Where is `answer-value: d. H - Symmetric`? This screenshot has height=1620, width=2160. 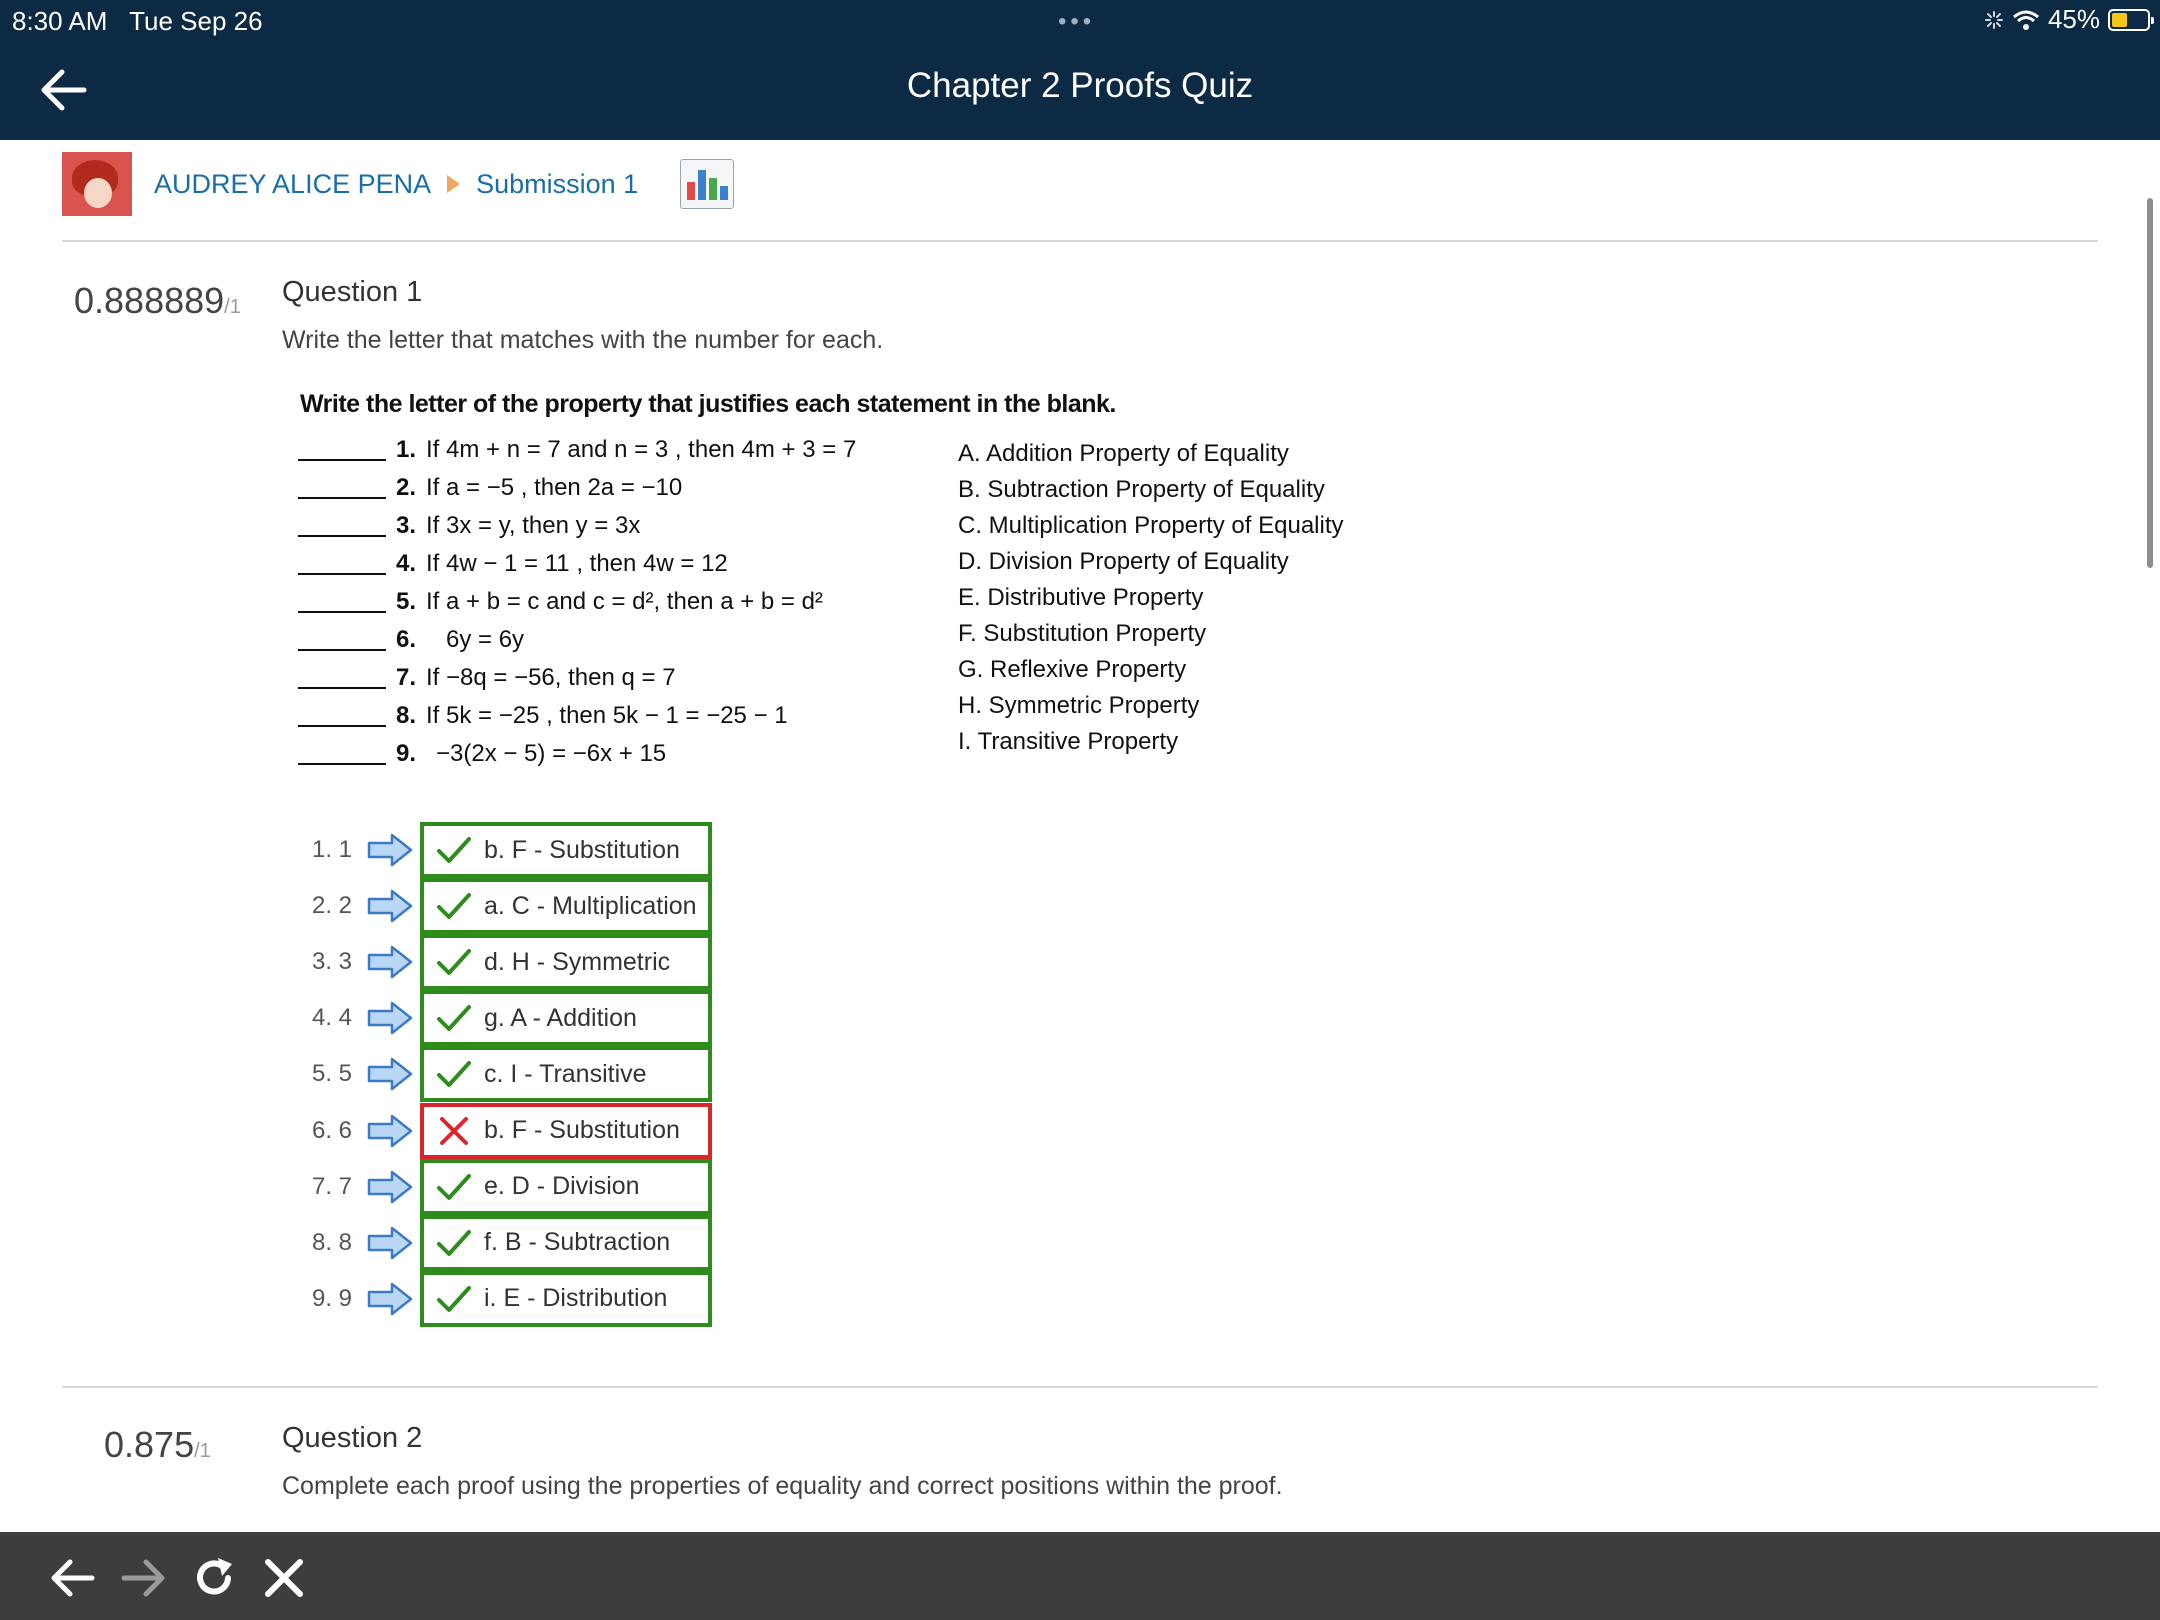 answer-value: d. H - Symmetric is located at coordinates (577, 961).